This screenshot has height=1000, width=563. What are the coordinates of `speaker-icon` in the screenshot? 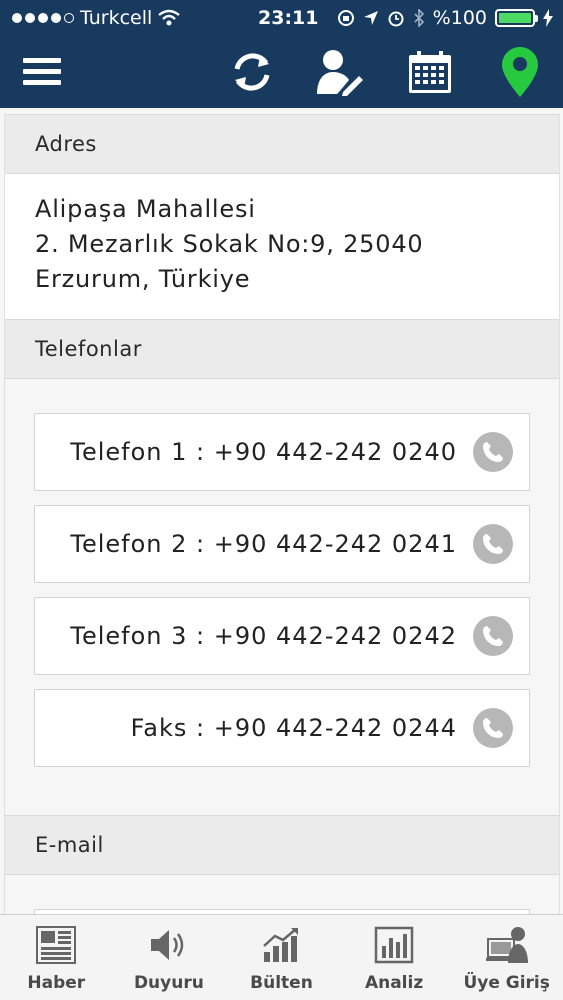 It's located at (167, 945).